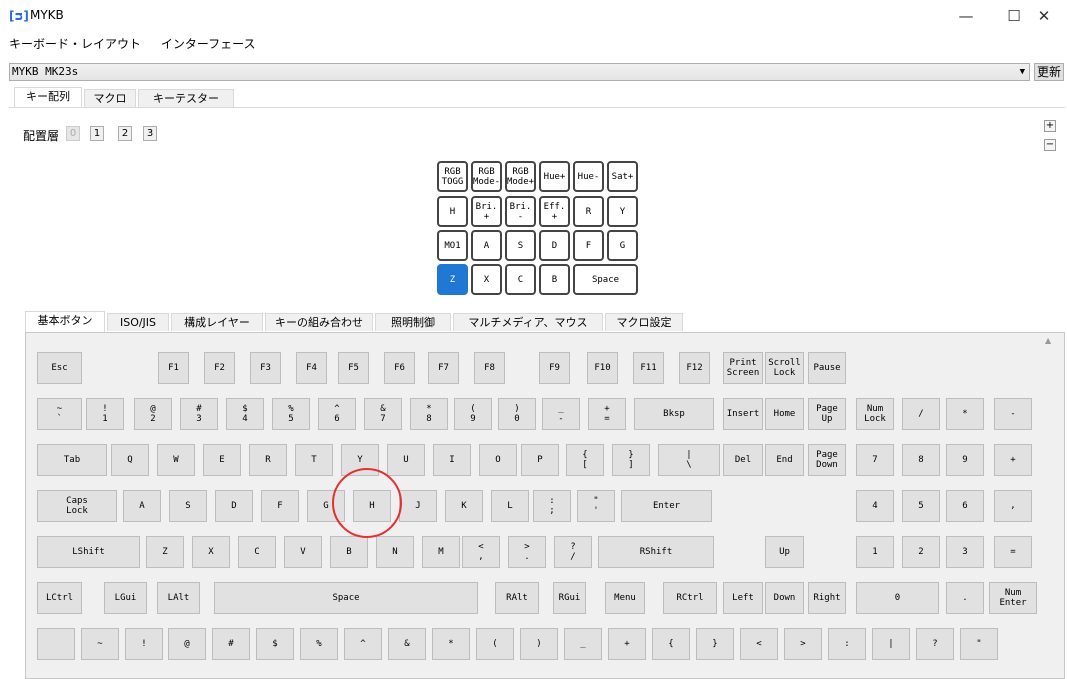  I want to click on layer-3-button: 3, so click(150, 133).